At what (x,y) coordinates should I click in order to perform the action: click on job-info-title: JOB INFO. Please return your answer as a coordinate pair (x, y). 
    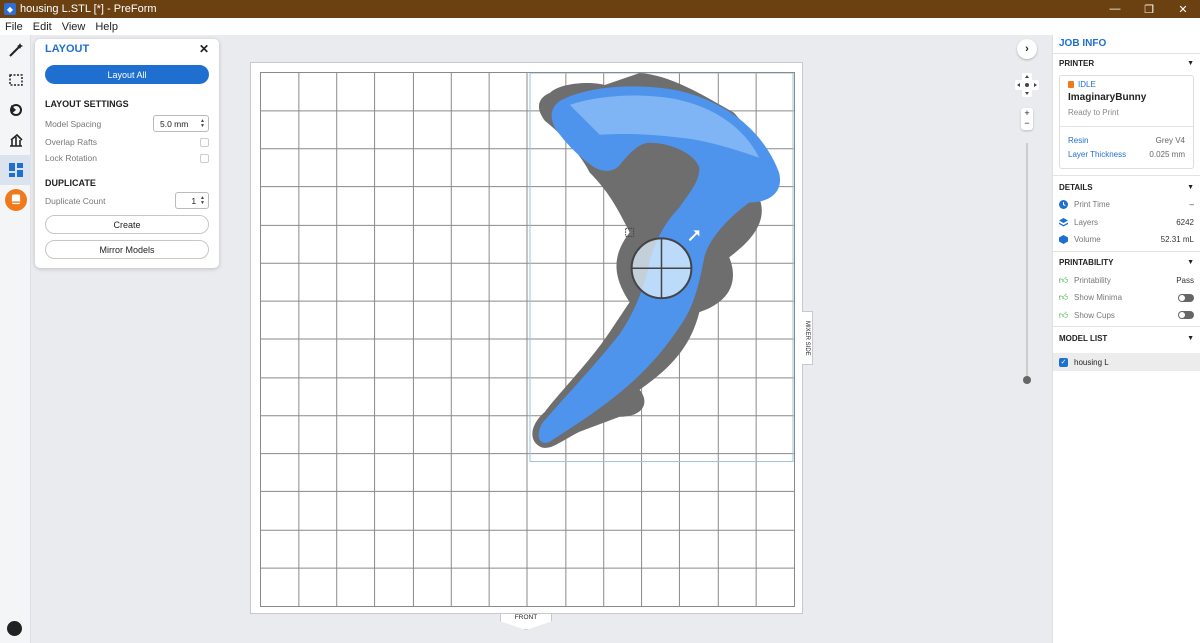
    Looking at the image, I should click on (1126, 44).